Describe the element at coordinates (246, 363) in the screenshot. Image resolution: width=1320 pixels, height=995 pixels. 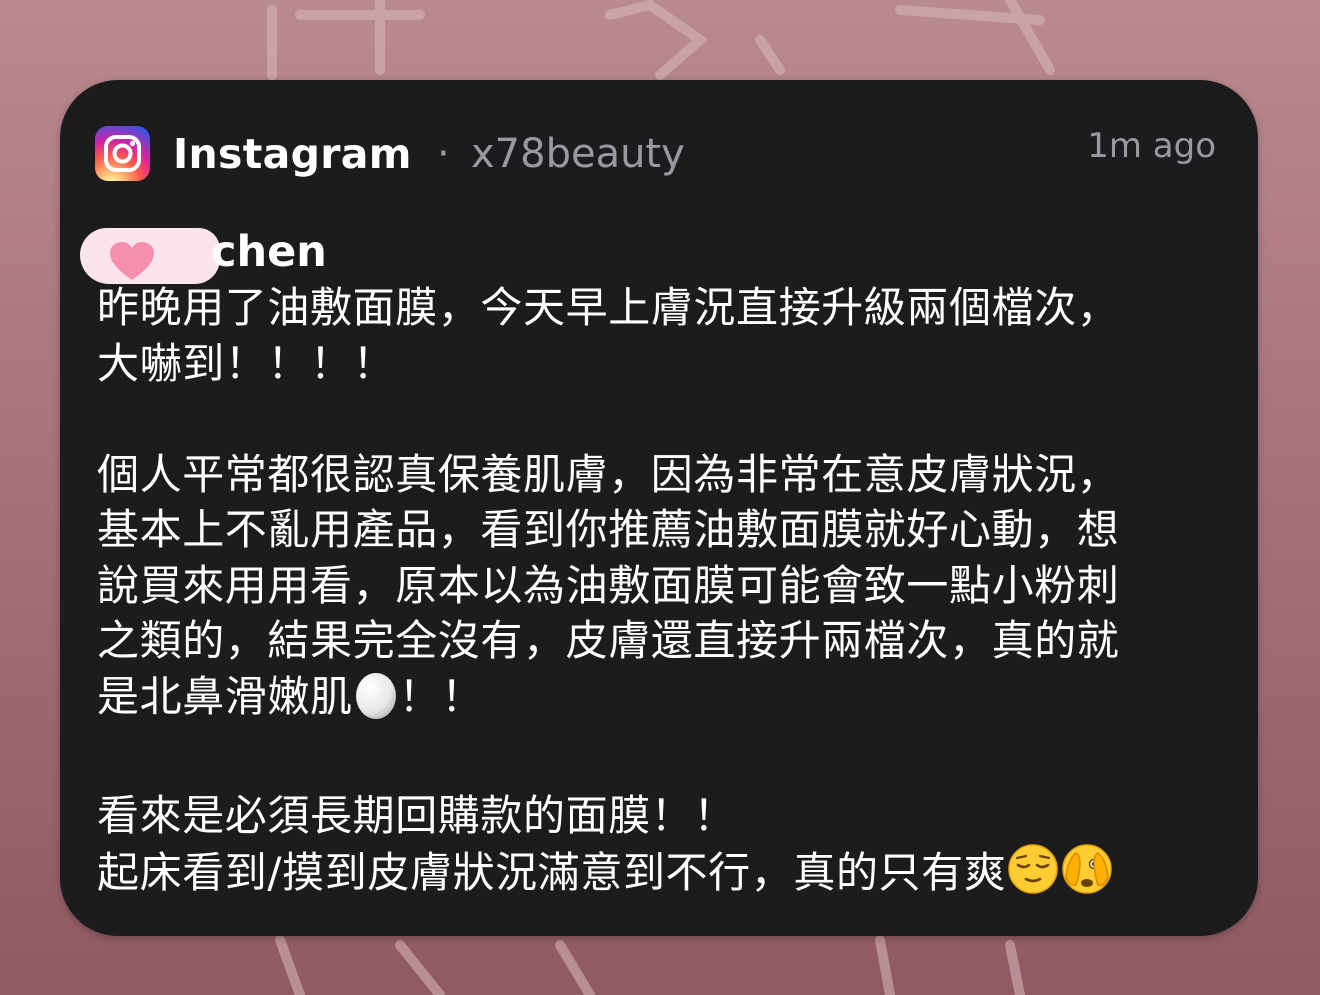
I see `message-line: 大嚇到！！！！` at that location.